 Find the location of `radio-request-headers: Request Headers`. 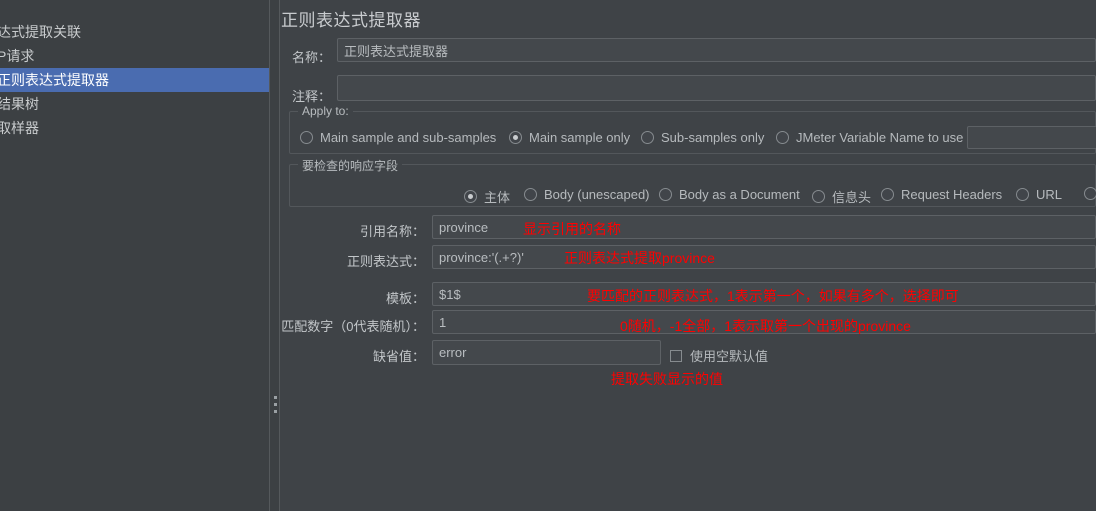

radio-request-headers: Request Headers is located at coordinates (941, 194).